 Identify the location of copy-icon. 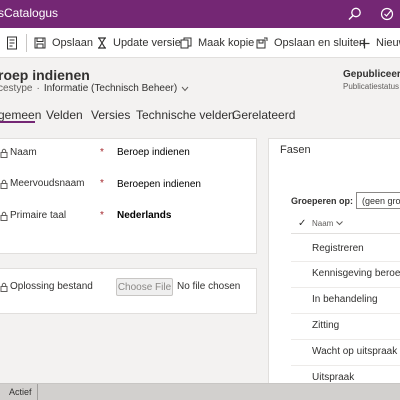
(186, 43).